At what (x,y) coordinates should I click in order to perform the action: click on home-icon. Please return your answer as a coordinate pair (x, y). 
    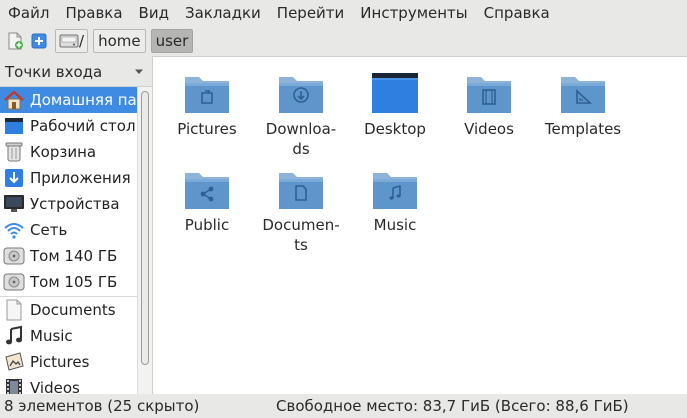
    Looking at the image, I should click on (14, 100).